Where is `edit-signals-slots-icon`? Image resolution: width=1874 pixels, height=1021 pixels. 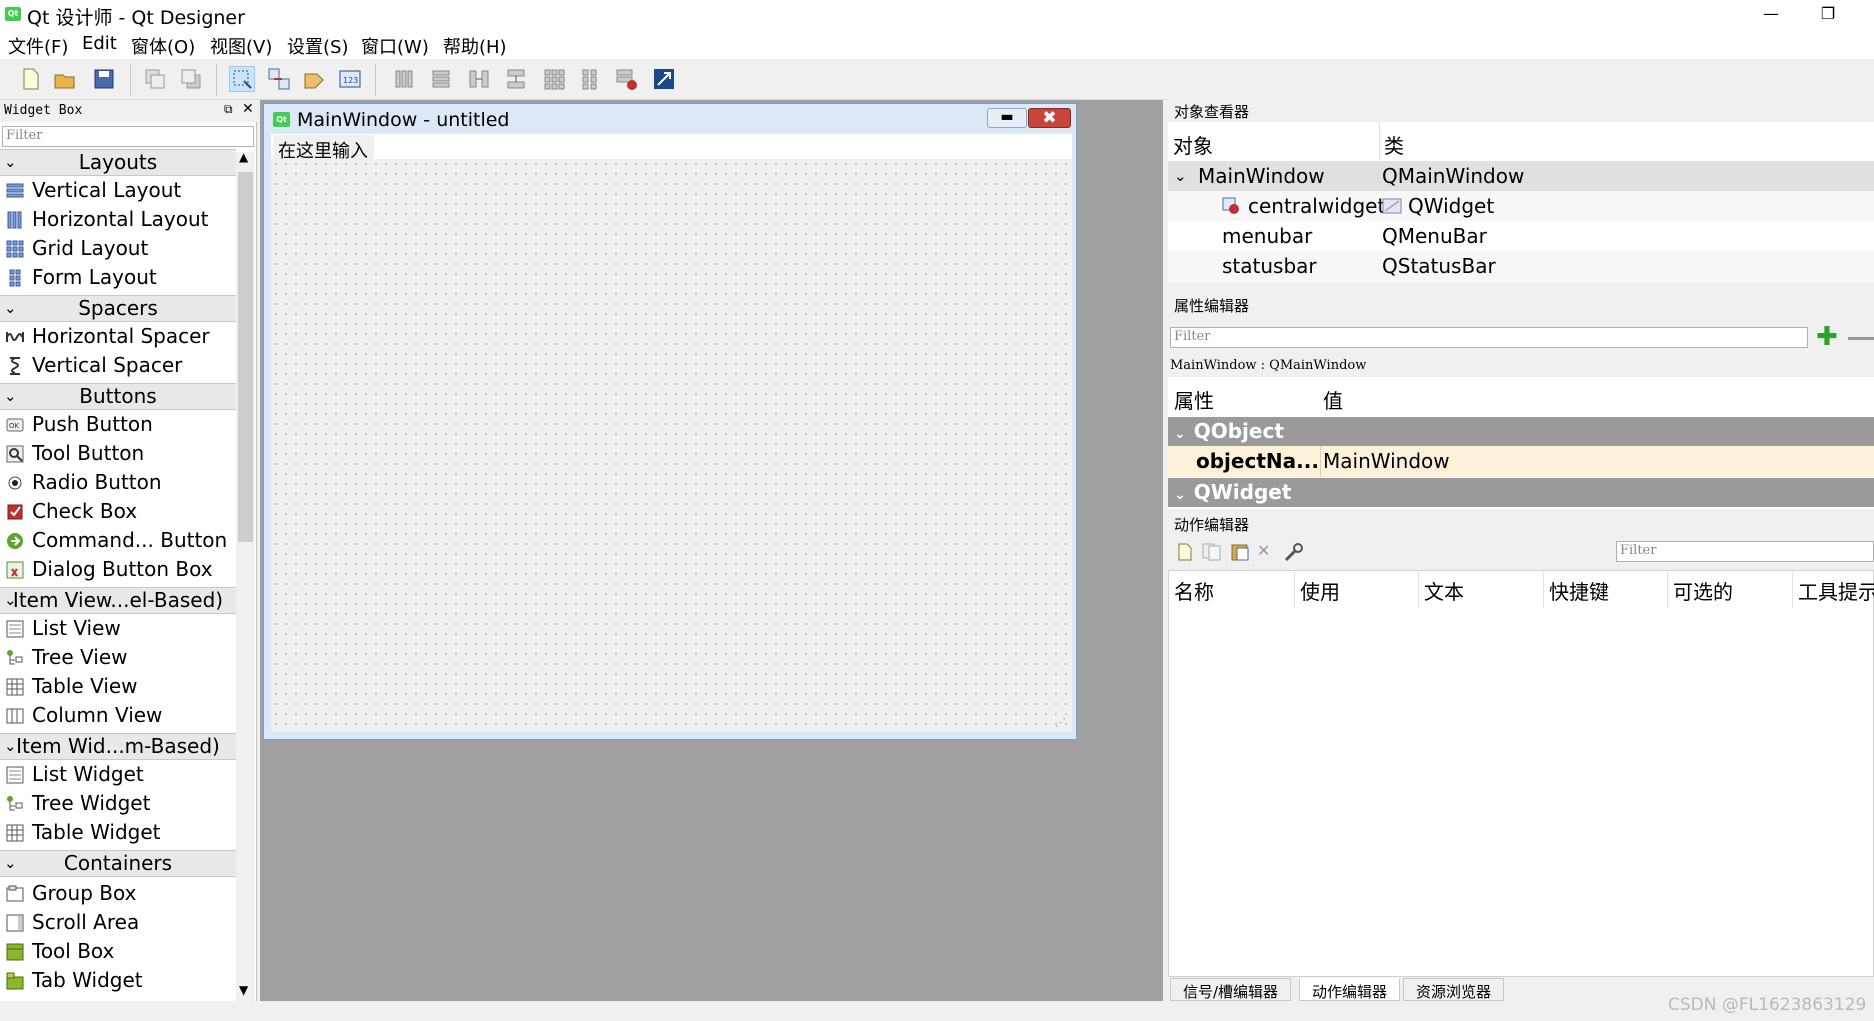 edit-signals-slots-icon is located at coordinates (279, 79).